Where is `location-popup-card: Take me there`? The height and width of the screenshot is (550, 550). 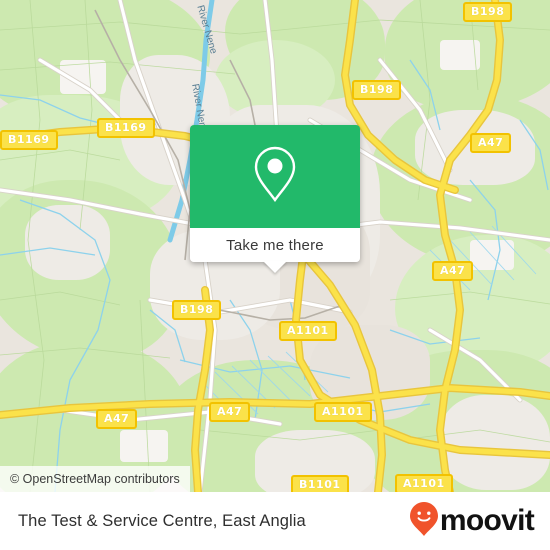 location-popup-card: Take me there is located at coordinates (275, 199).